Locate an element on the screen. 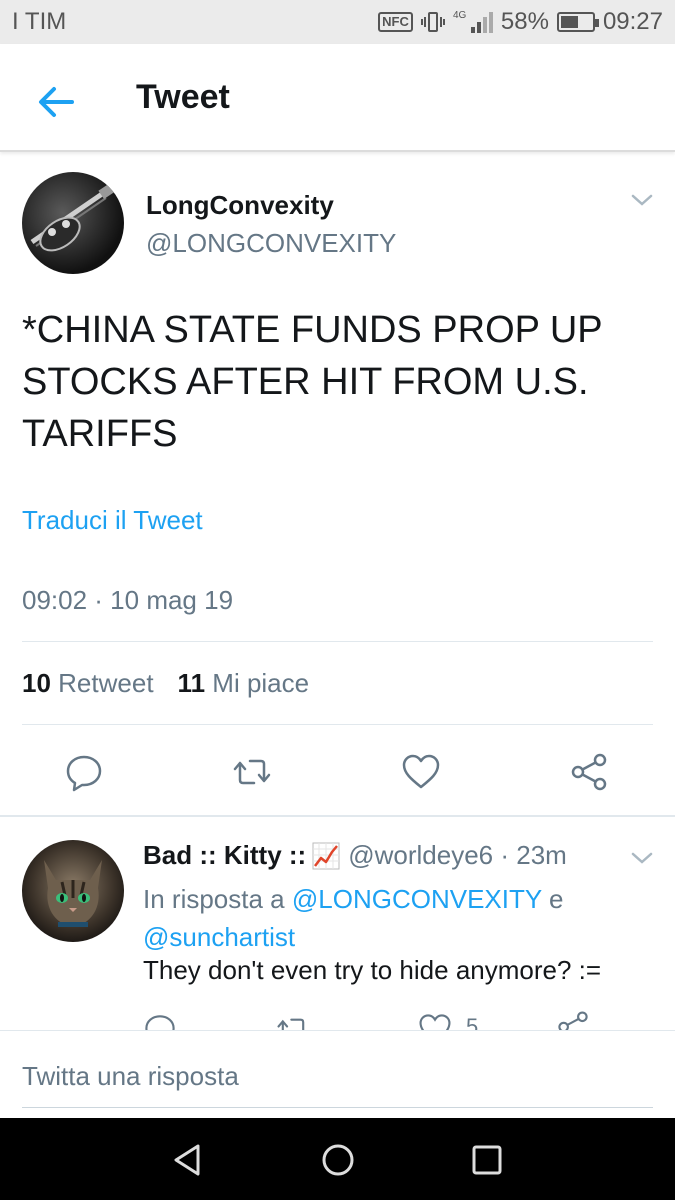  reply-author-name: Bad :: Kitty :: is located at coordinates (224, 855).